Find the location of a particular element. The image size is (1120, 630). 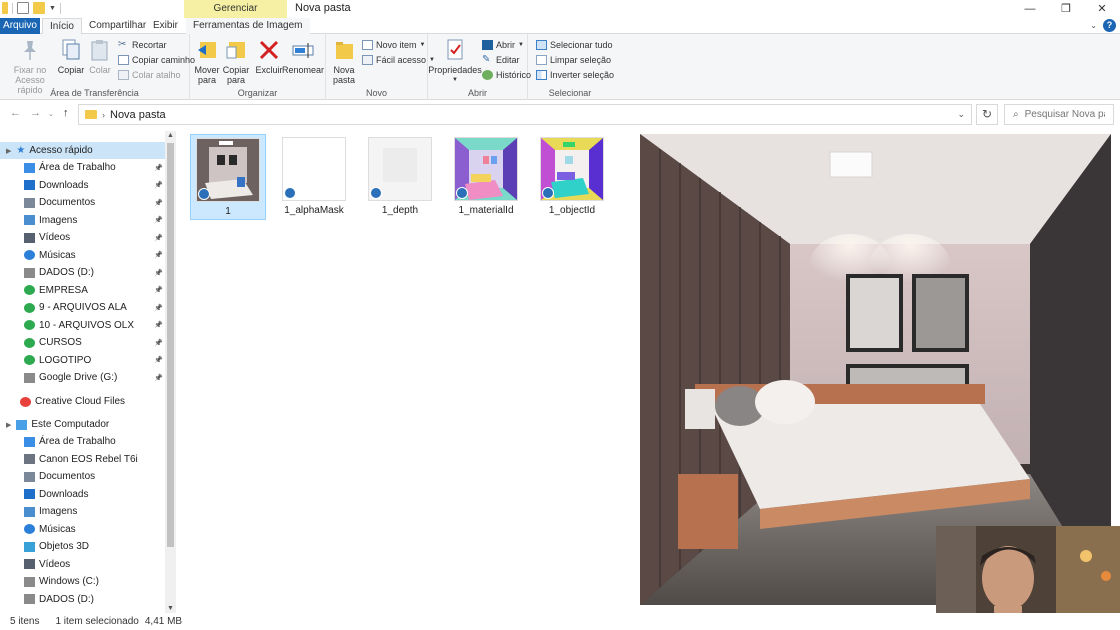

sidebar-item-quick: Imagens 📌 is located at coordinates (82, 220).